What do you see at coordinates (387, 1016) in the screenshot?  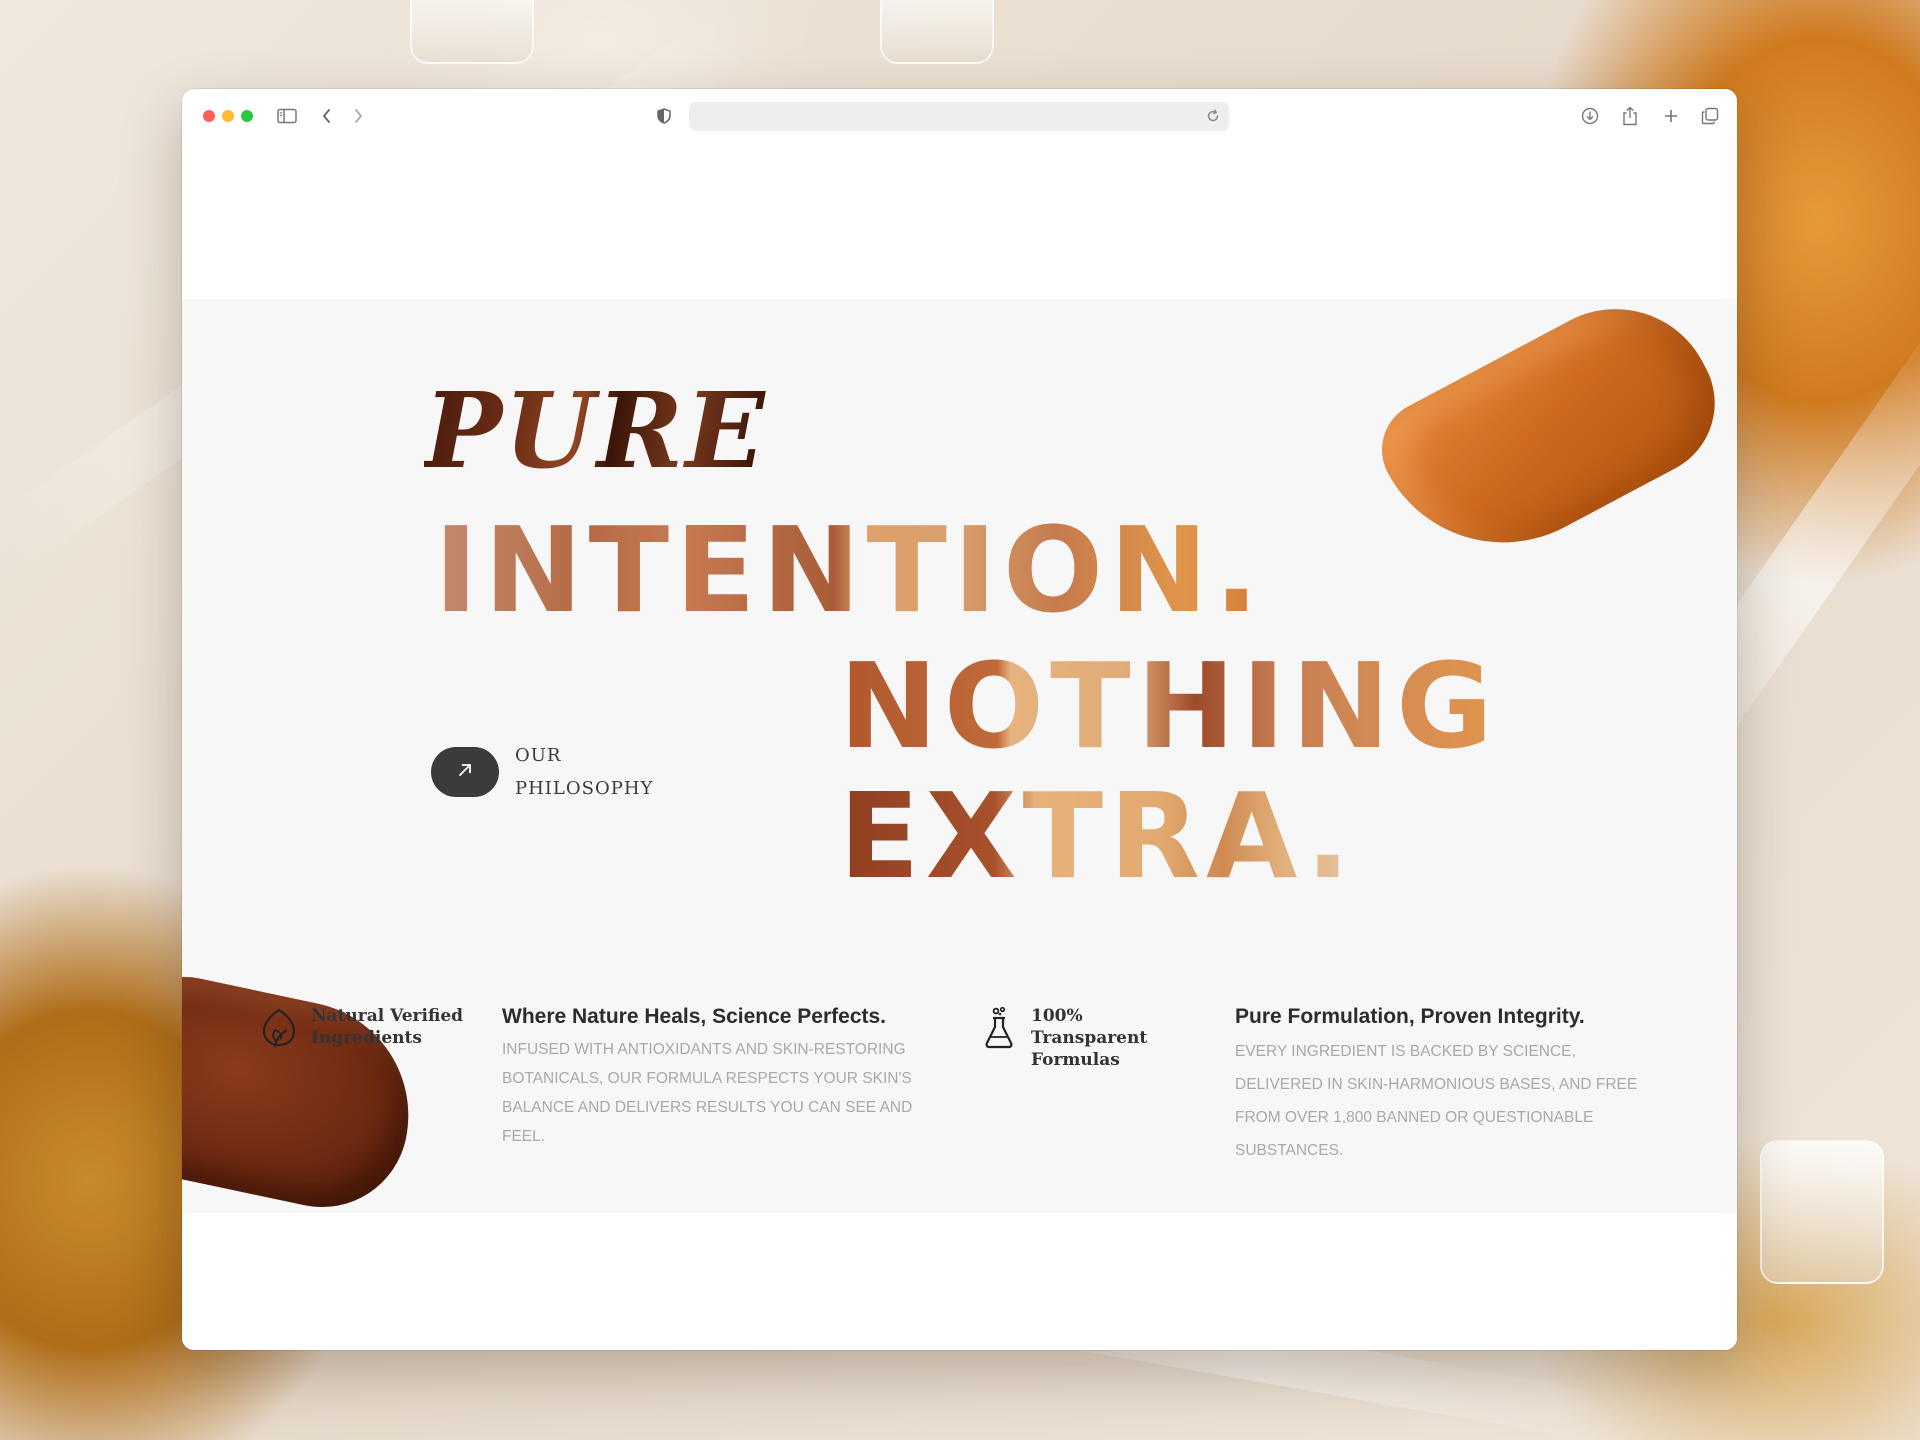 I see `feature-title-line1: Natural Verified` at bounding box center [387, 1016].